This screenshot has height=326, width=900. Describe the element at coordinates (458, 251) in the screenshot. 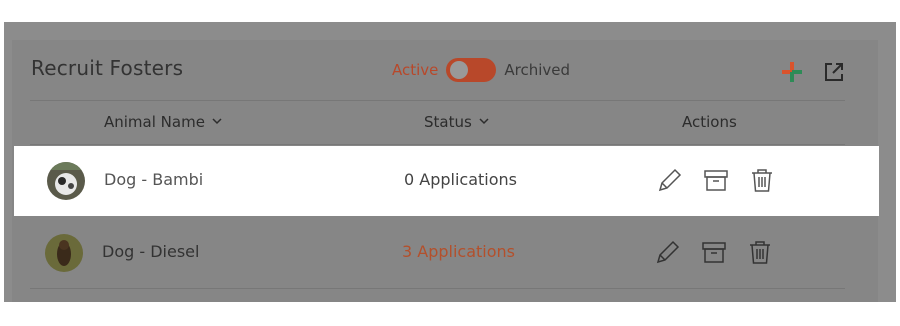

I see `application-status: 3 Applications` at that location.